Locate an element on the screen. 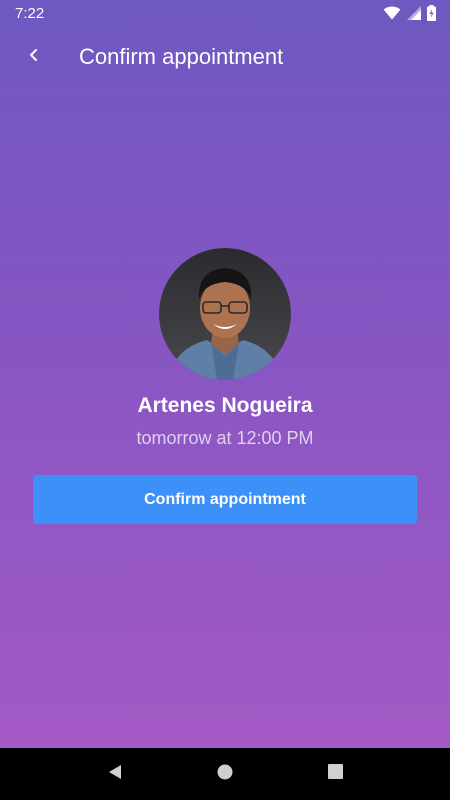 The width and height of the screenshot is (450, 800). page-title: Confirm appointment is located at coordinates (181, 56).